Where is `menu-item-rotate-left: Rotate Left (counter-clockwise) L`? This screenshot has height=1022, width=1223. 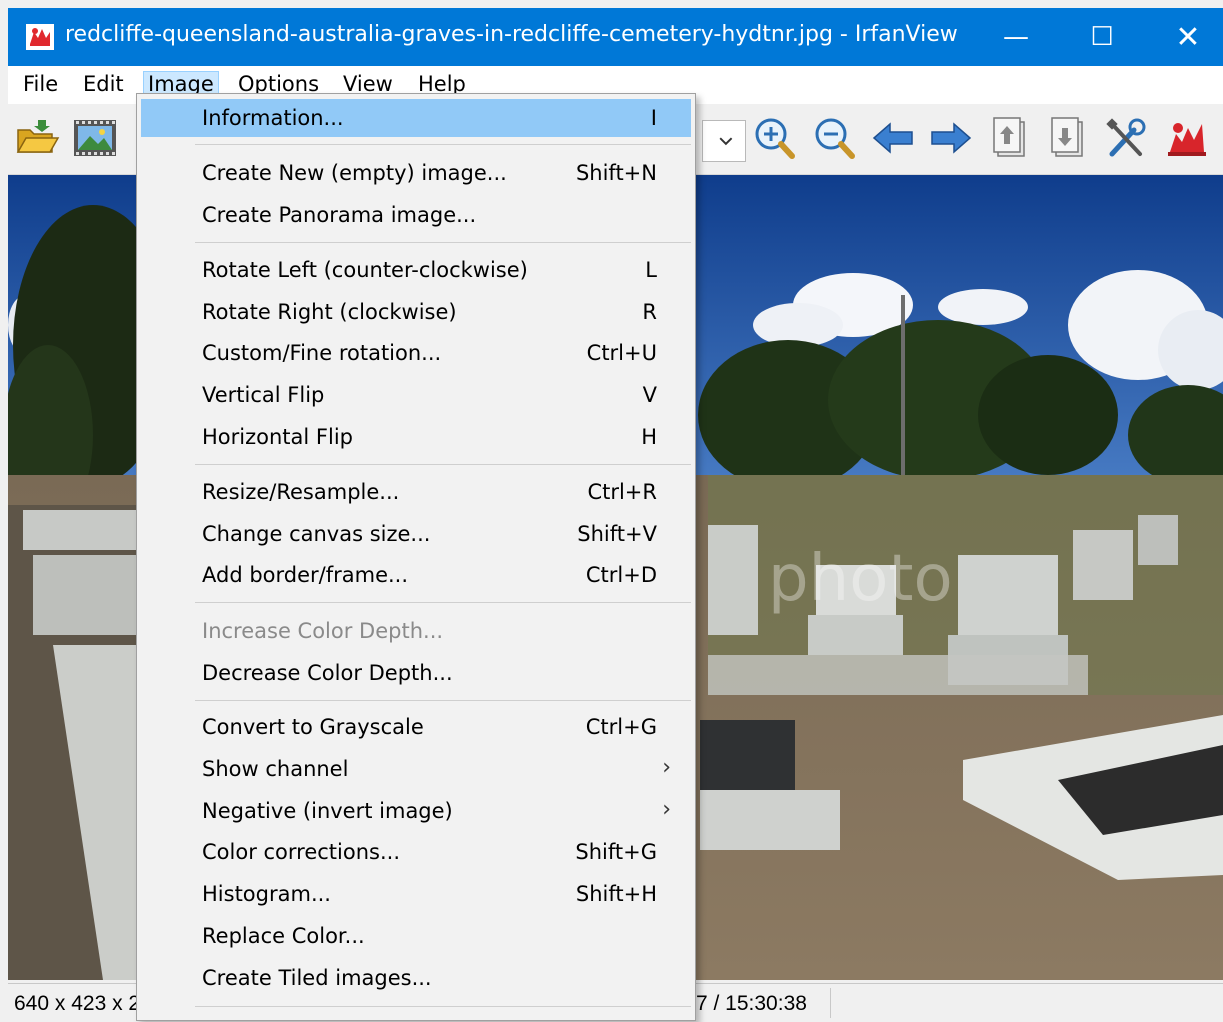
menu-item-rotate-left: Rotate Left (counter-clockwise) L is located at coordinates (416, 270).